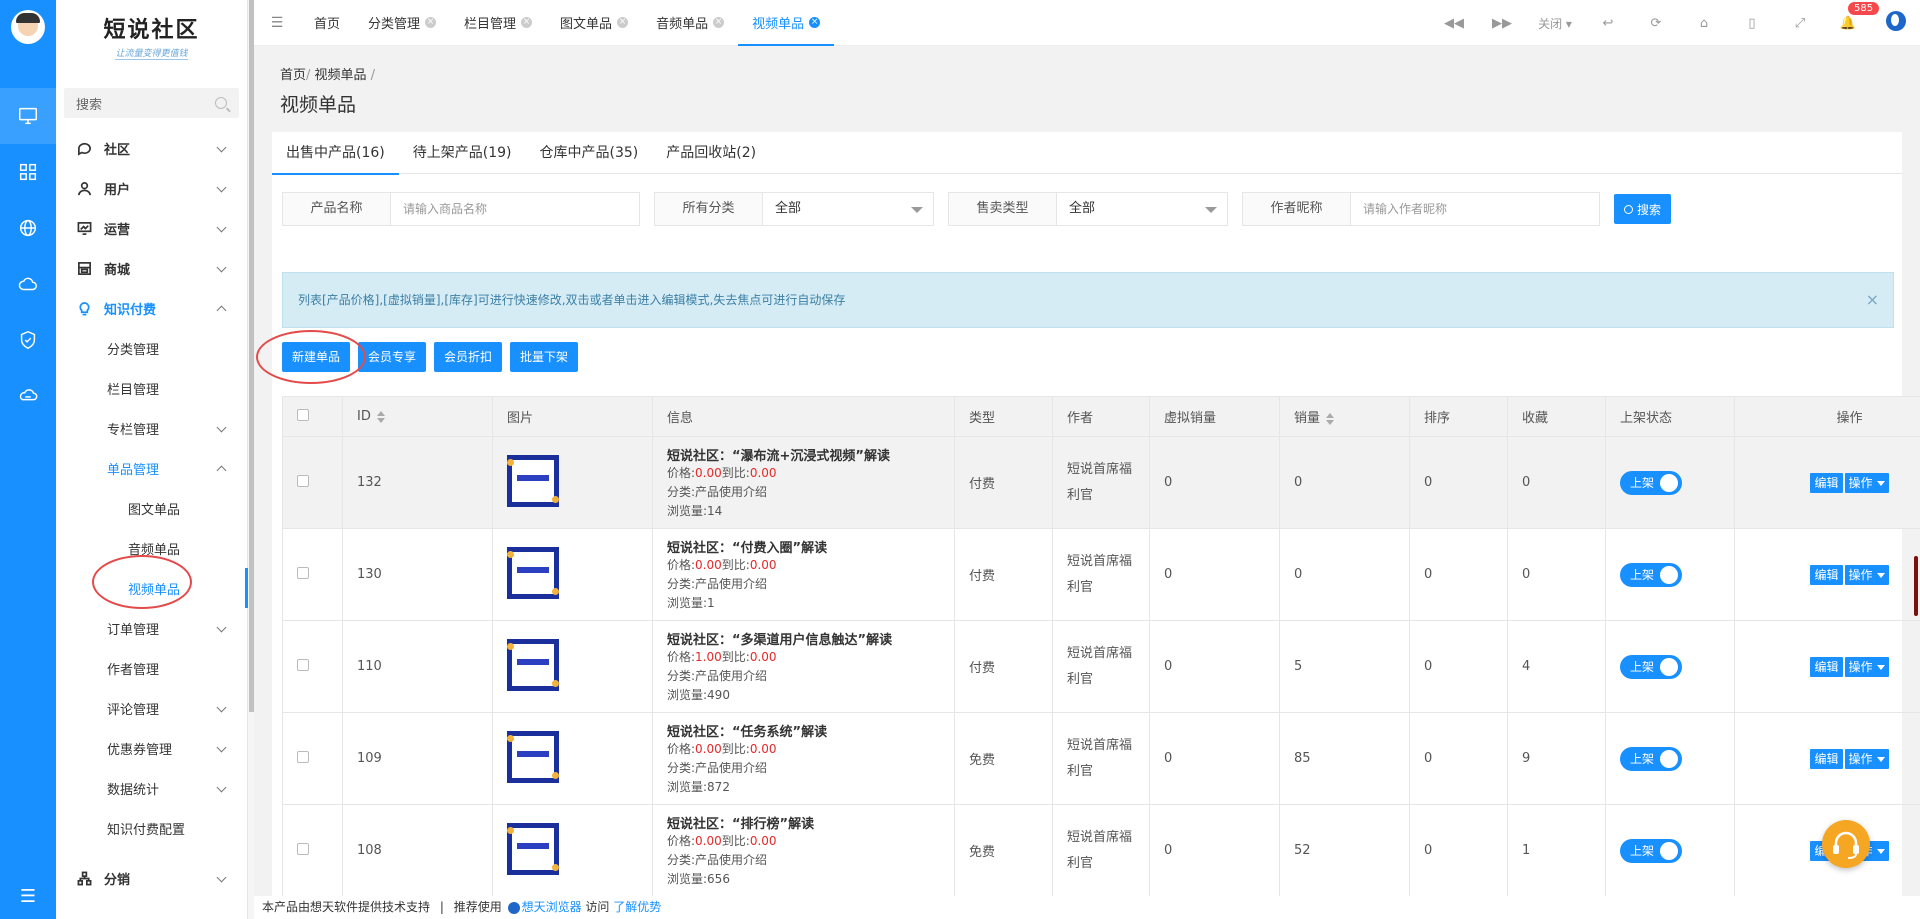 The width and height of the screenshot is (1920, 919). Describe the element at coordinates (1142, 209) in the screenshot. I see `sale-type-select: 全部` at that location.